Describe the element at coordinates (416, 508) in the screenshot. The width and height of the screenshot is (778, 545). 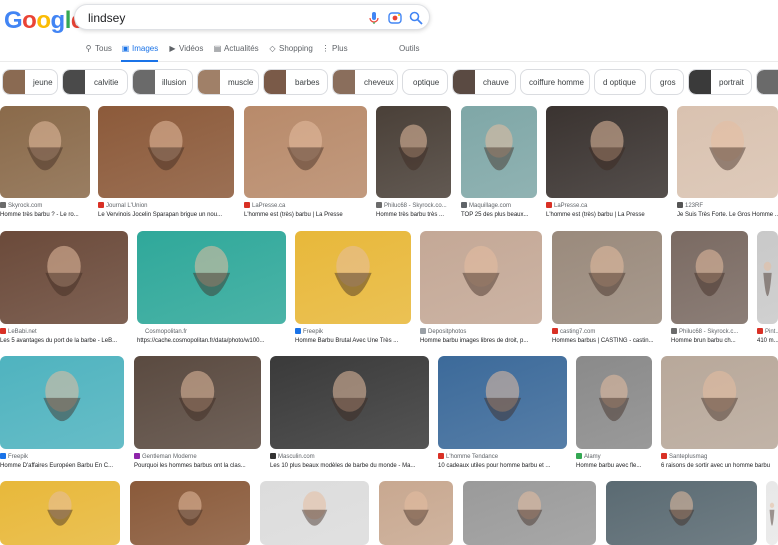
I see `portrait-silhouette-icon` at that location.